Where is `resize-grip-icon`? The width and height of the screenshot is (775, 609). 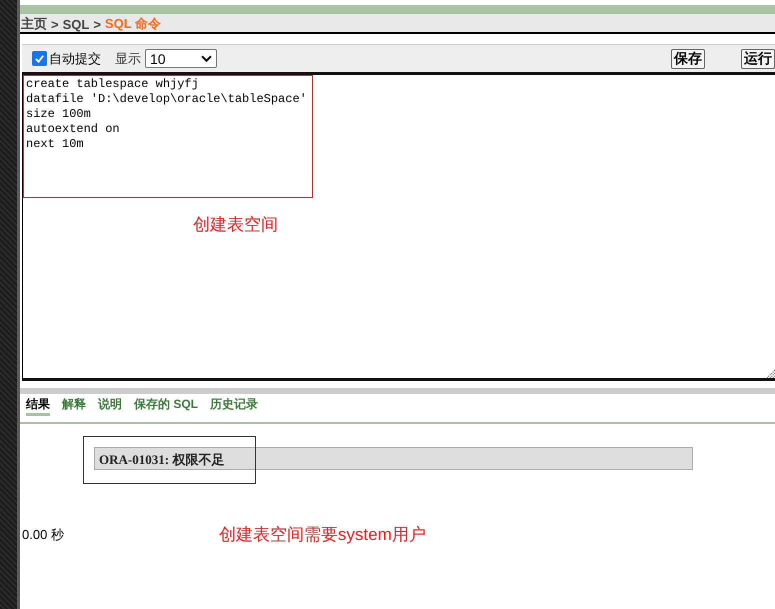 resize-grip-icon is located at coordinates (771, 374).